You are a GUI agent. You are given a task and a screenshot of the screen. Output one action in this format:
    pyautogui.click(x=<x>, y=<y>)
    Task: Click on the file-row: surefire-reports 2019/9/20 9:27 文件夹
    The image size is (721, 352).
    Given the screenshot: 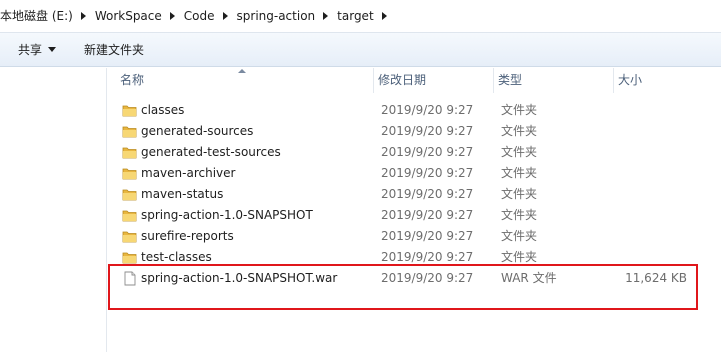 What is the action you would take?
    pyautogui.click(x=414, y=236)
    